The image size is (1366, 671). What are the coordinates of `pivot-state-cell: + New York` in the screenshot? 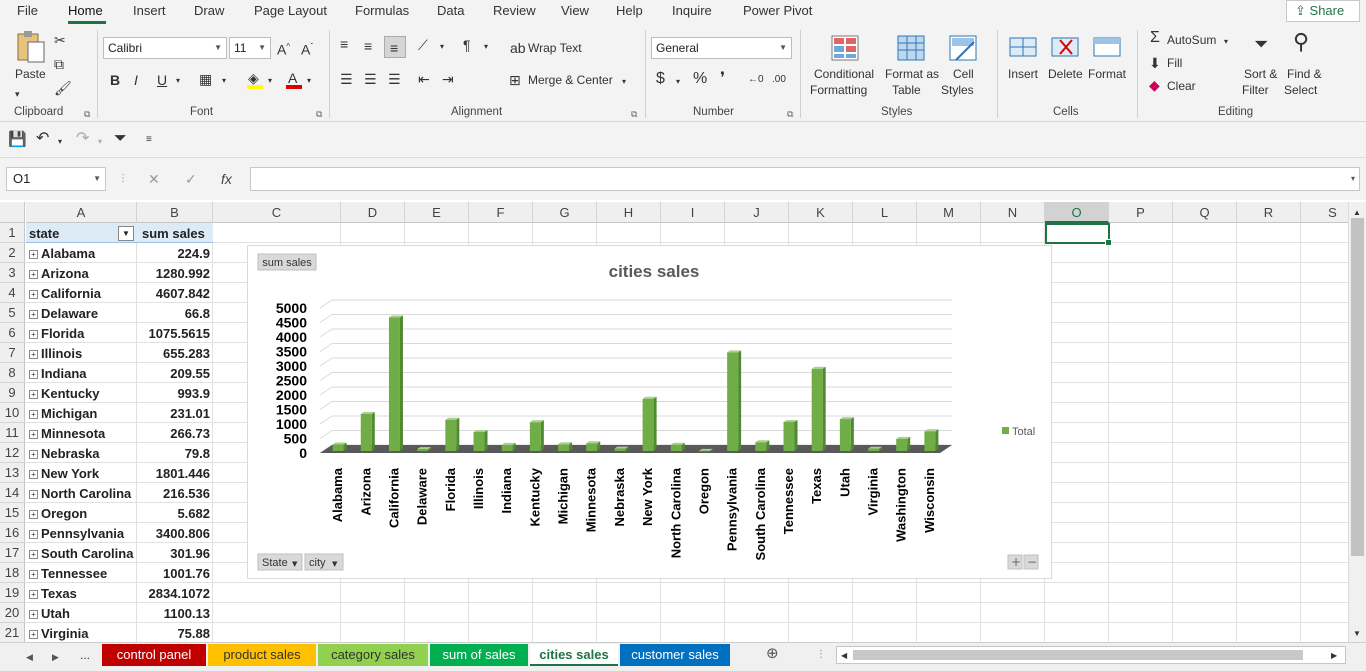 It's located at (81, 474).